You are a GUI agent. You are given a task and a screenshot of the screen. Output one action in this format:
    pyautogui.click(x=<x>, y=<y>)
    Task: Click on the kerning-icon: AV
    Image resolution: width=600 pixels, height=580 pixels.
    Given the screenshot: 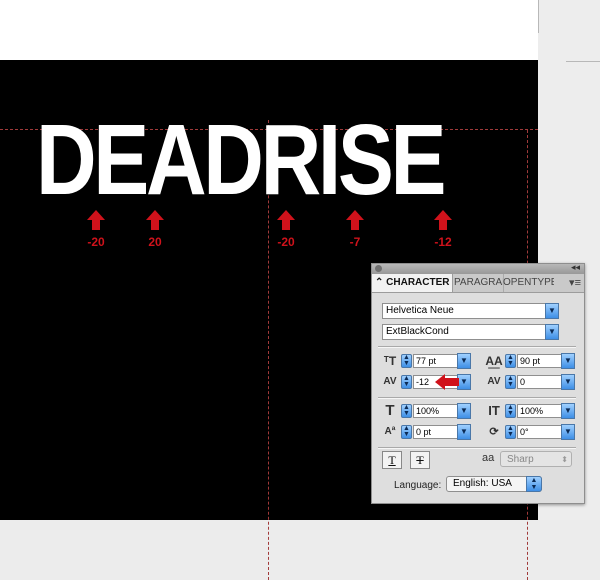 What is the action you would take?
    pyautogui.click(x=390, y=381)
    